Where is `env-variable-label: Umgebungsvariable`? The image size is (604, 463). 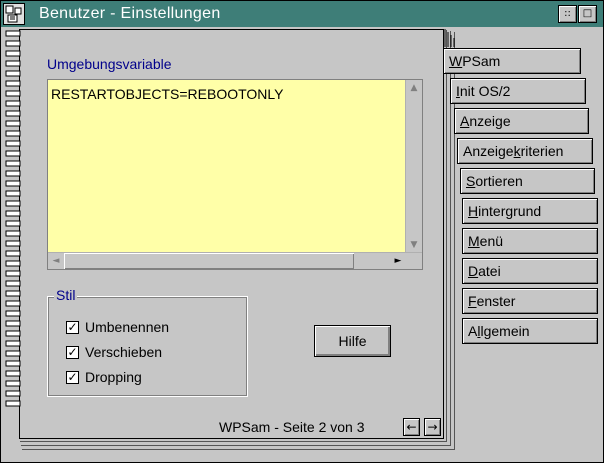
env-variable-label: Umgebungsvariable is located at coordinates (109, 64).